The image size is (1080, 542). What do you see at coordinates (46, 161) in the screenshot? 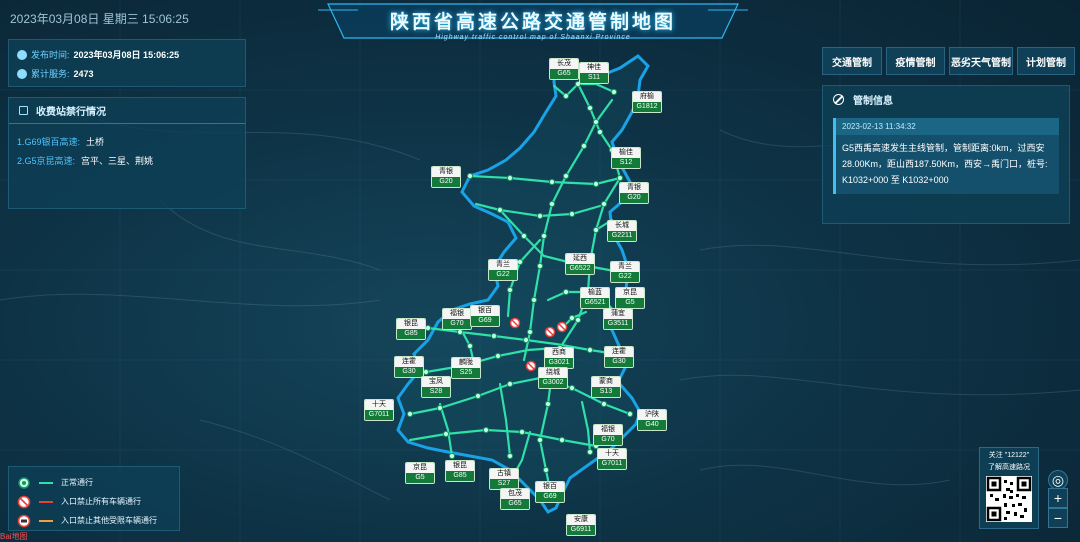
I see `toll-road: 2.G5京昆高速:` at bounding box center [46, 161].